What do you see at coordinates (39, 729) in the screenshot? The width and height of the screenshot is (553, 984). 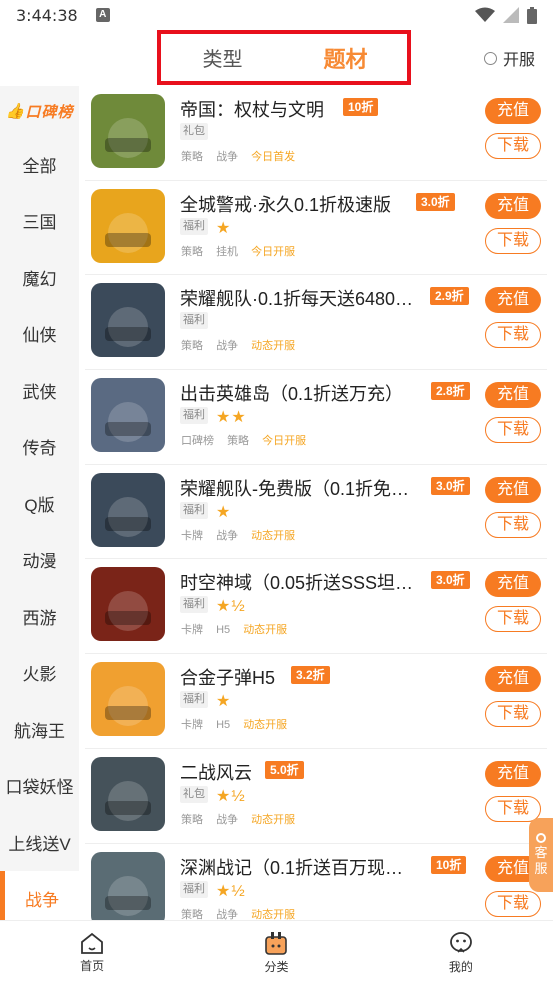 I see `sidebar-item-one-piece: 航海王` at bounding box center [39, 729].